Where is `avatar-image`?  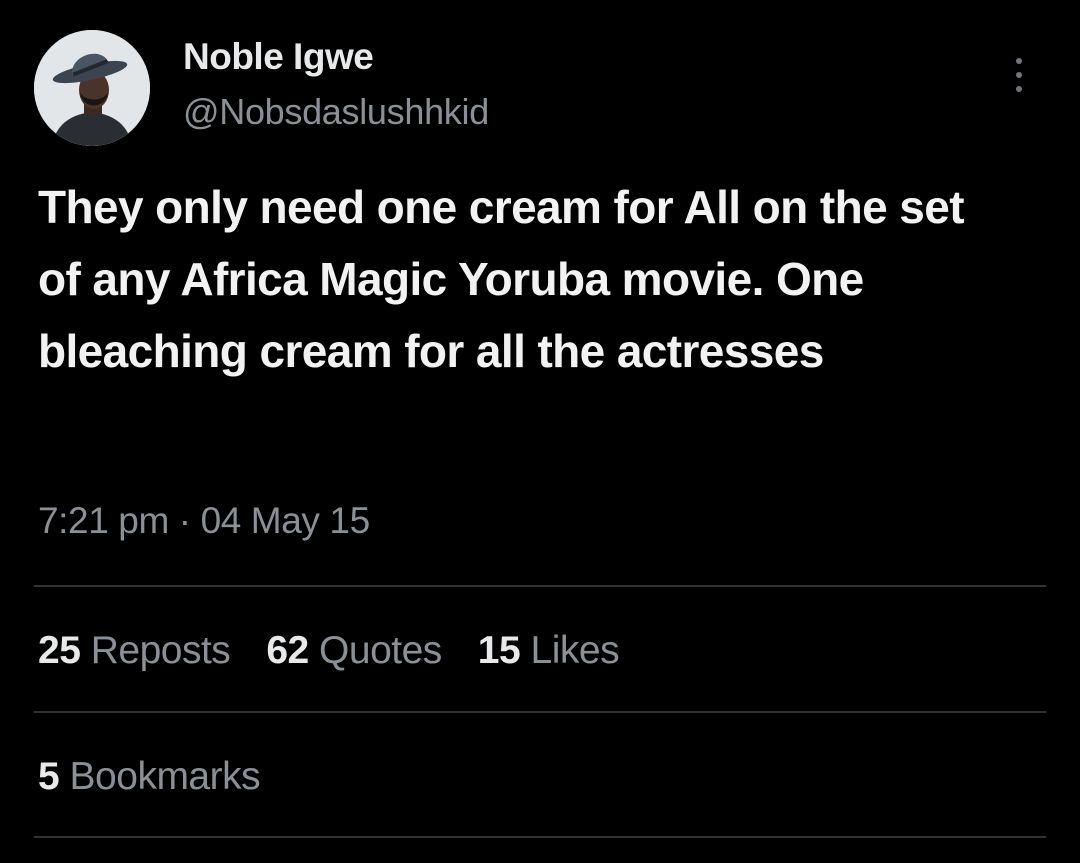 avatar-image is located at coordinates (92, 88).